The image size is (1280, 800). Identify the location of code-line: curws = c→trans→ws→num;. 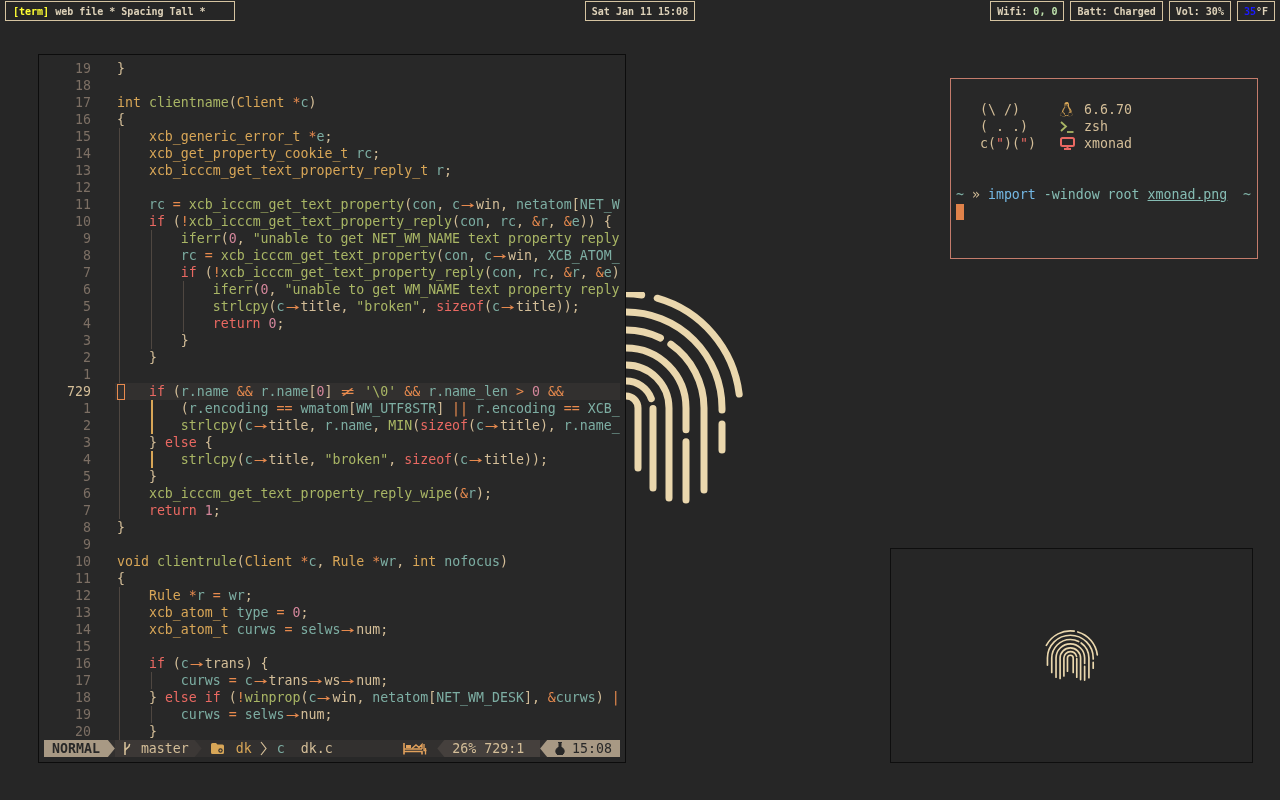
(284, 680).